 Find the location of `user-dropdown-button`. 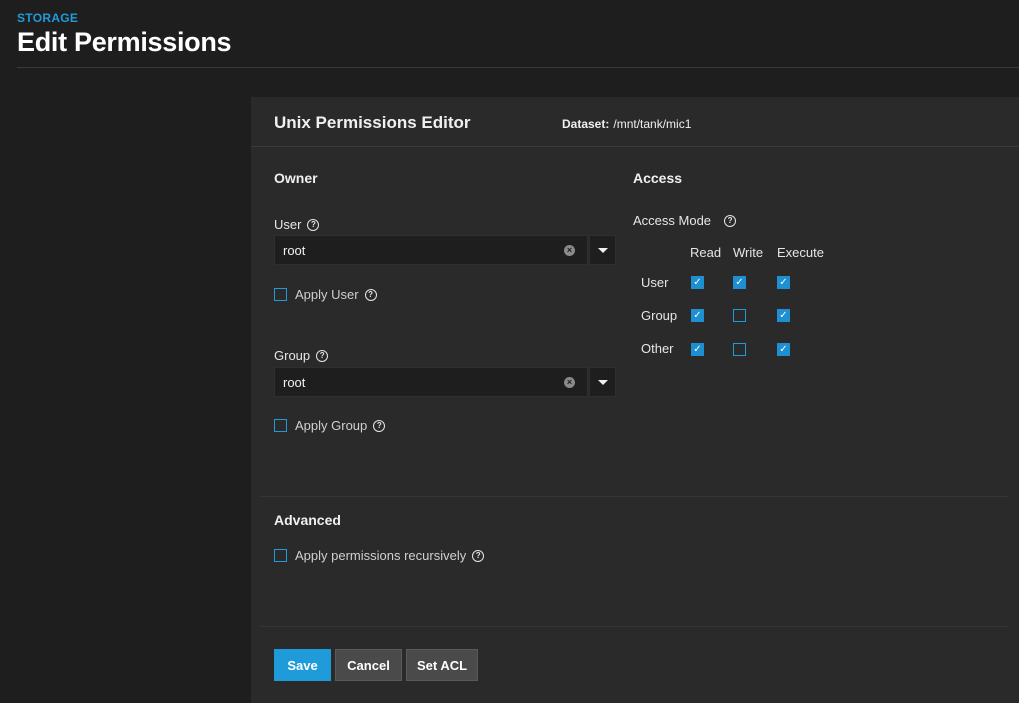

user-dropdown-button is located at coordinates (602, 250).